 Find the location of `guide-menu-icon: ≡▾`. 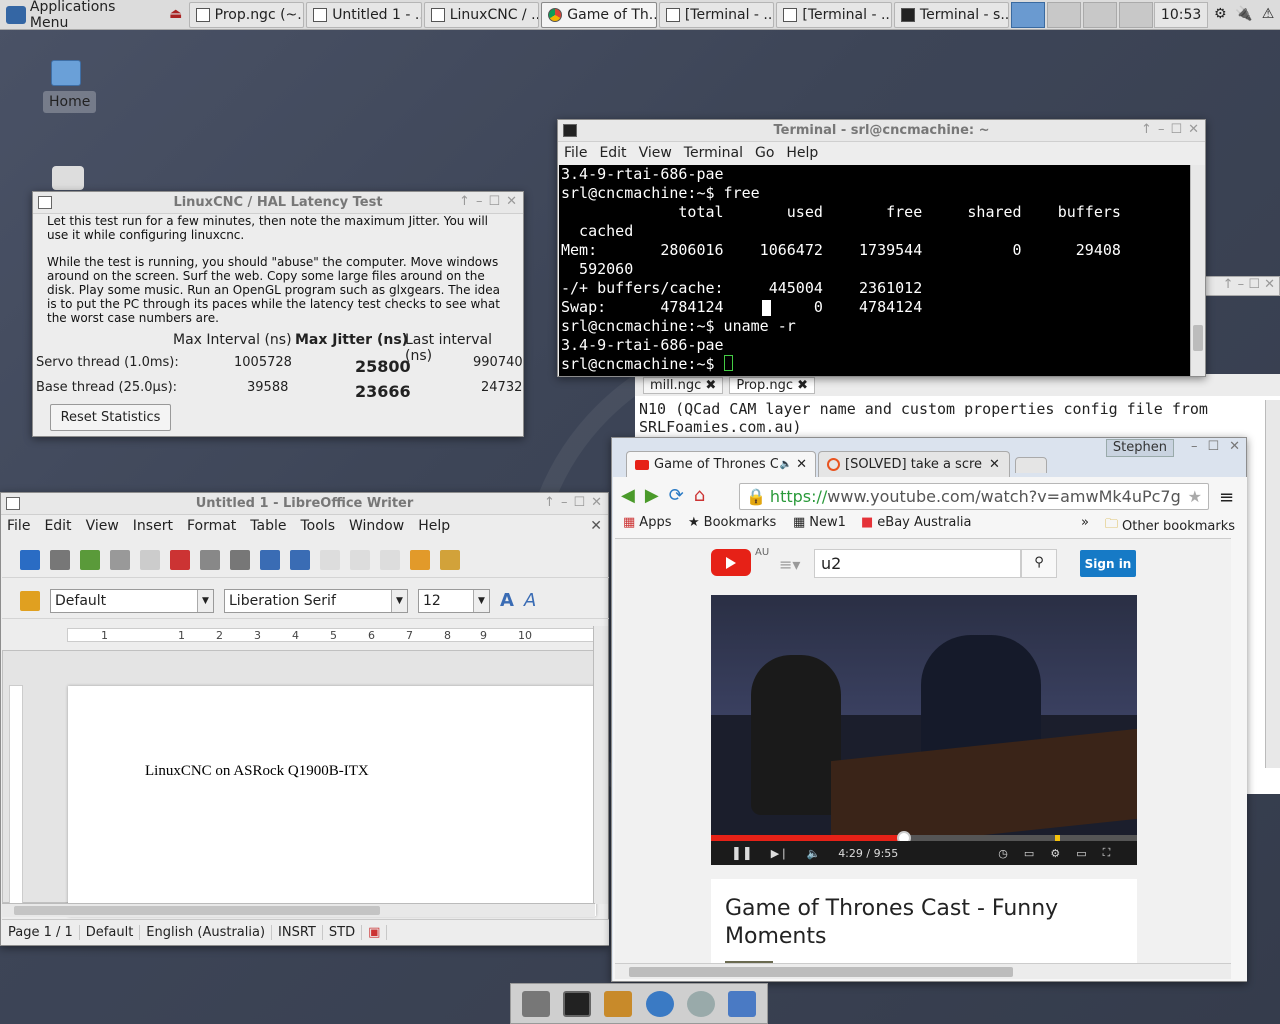

guide-menu-icon: ≡▾ is located at coordinates (789, 564).